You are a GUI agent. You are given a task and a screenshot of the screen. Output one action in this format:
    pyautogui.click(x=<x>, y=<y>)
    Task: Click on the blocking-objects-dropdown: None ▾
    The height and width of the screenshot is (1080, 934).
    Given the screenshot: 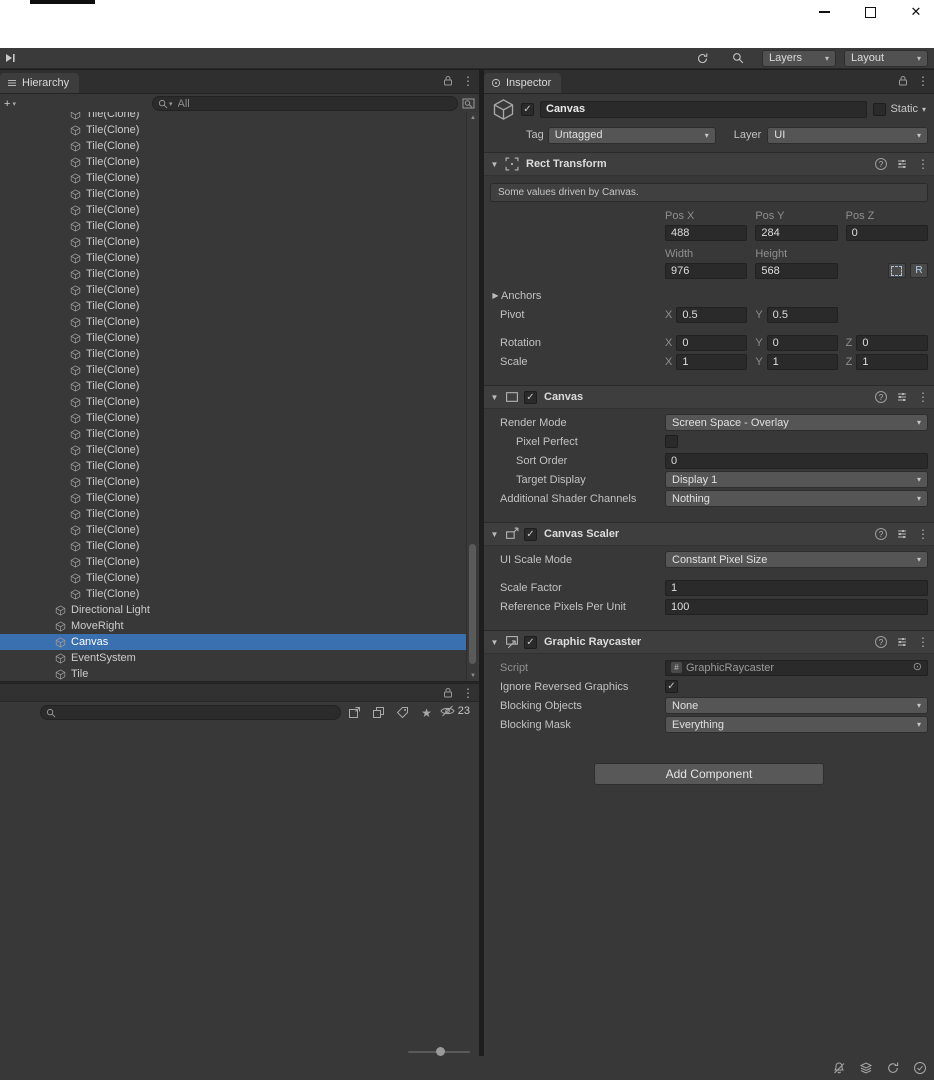 What is the action you would take?
    pyautogui.click(x=796, y=705)
    